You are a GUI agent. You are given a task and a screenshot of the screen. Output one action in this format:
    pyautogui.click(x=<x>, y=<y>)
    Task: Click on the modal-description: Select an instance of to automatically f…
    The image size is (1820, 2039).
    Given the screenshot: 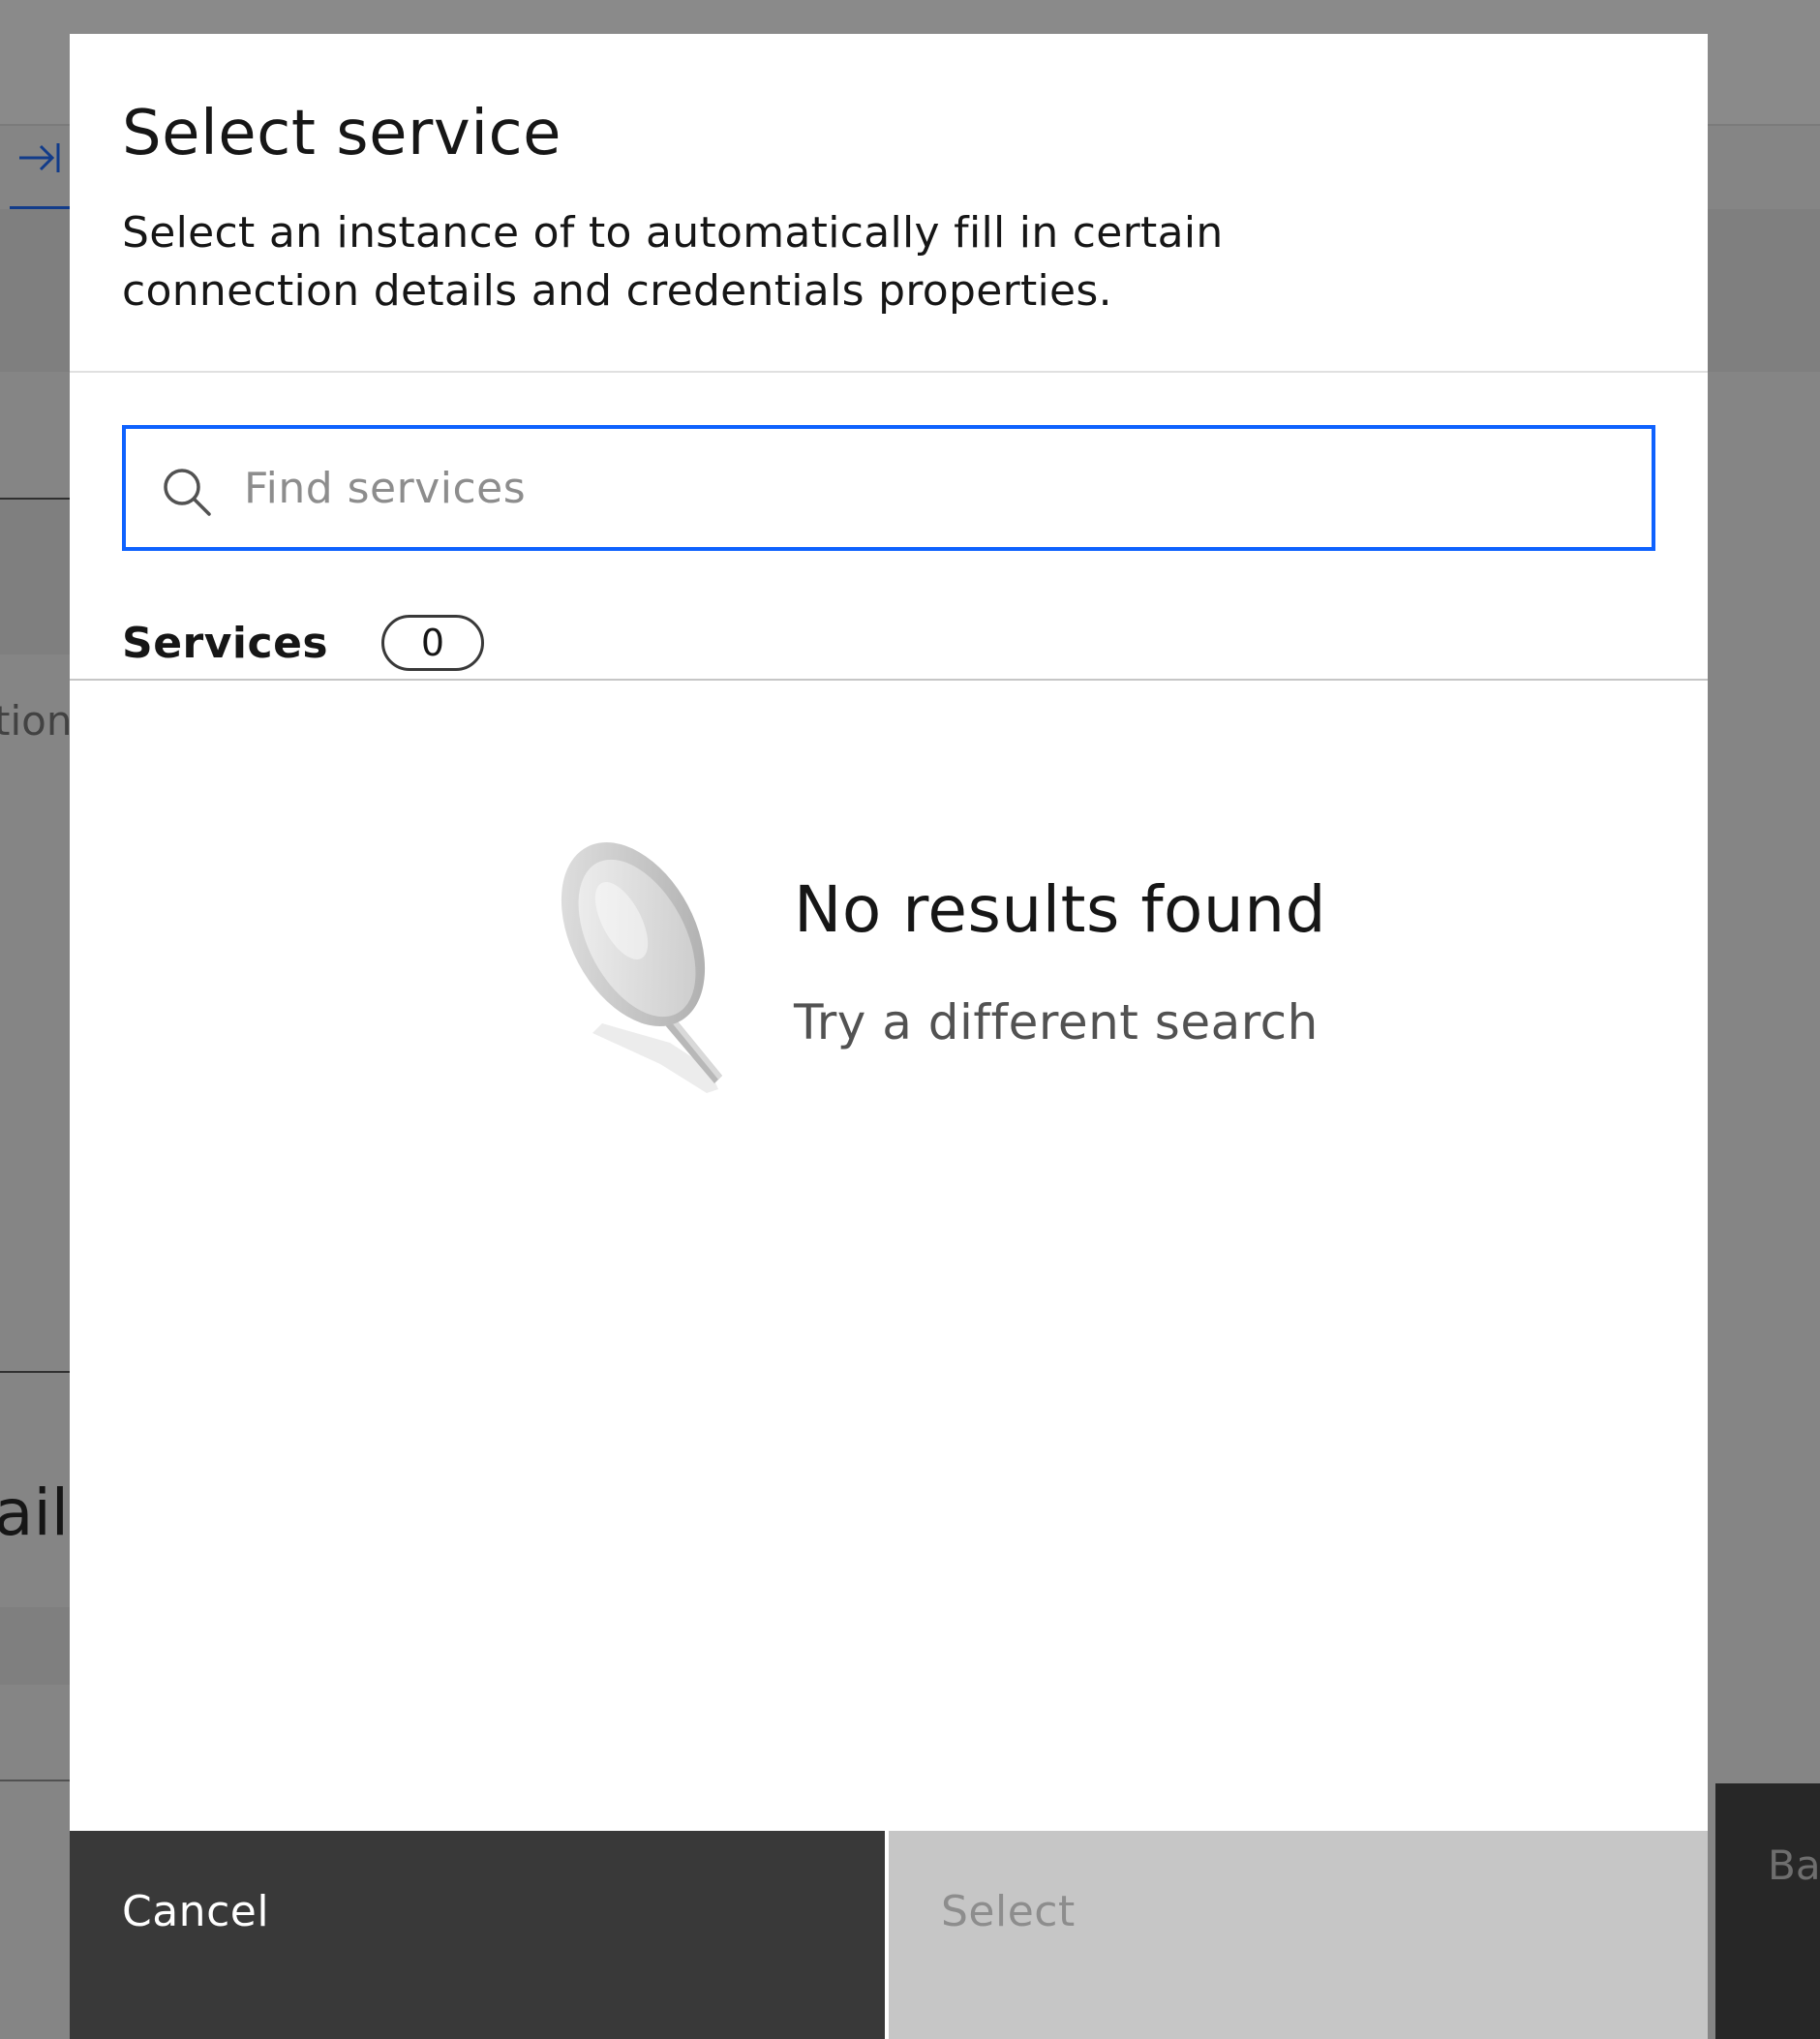 What is the action you would take?
    pyautogui.click(x=673, y=262)
    